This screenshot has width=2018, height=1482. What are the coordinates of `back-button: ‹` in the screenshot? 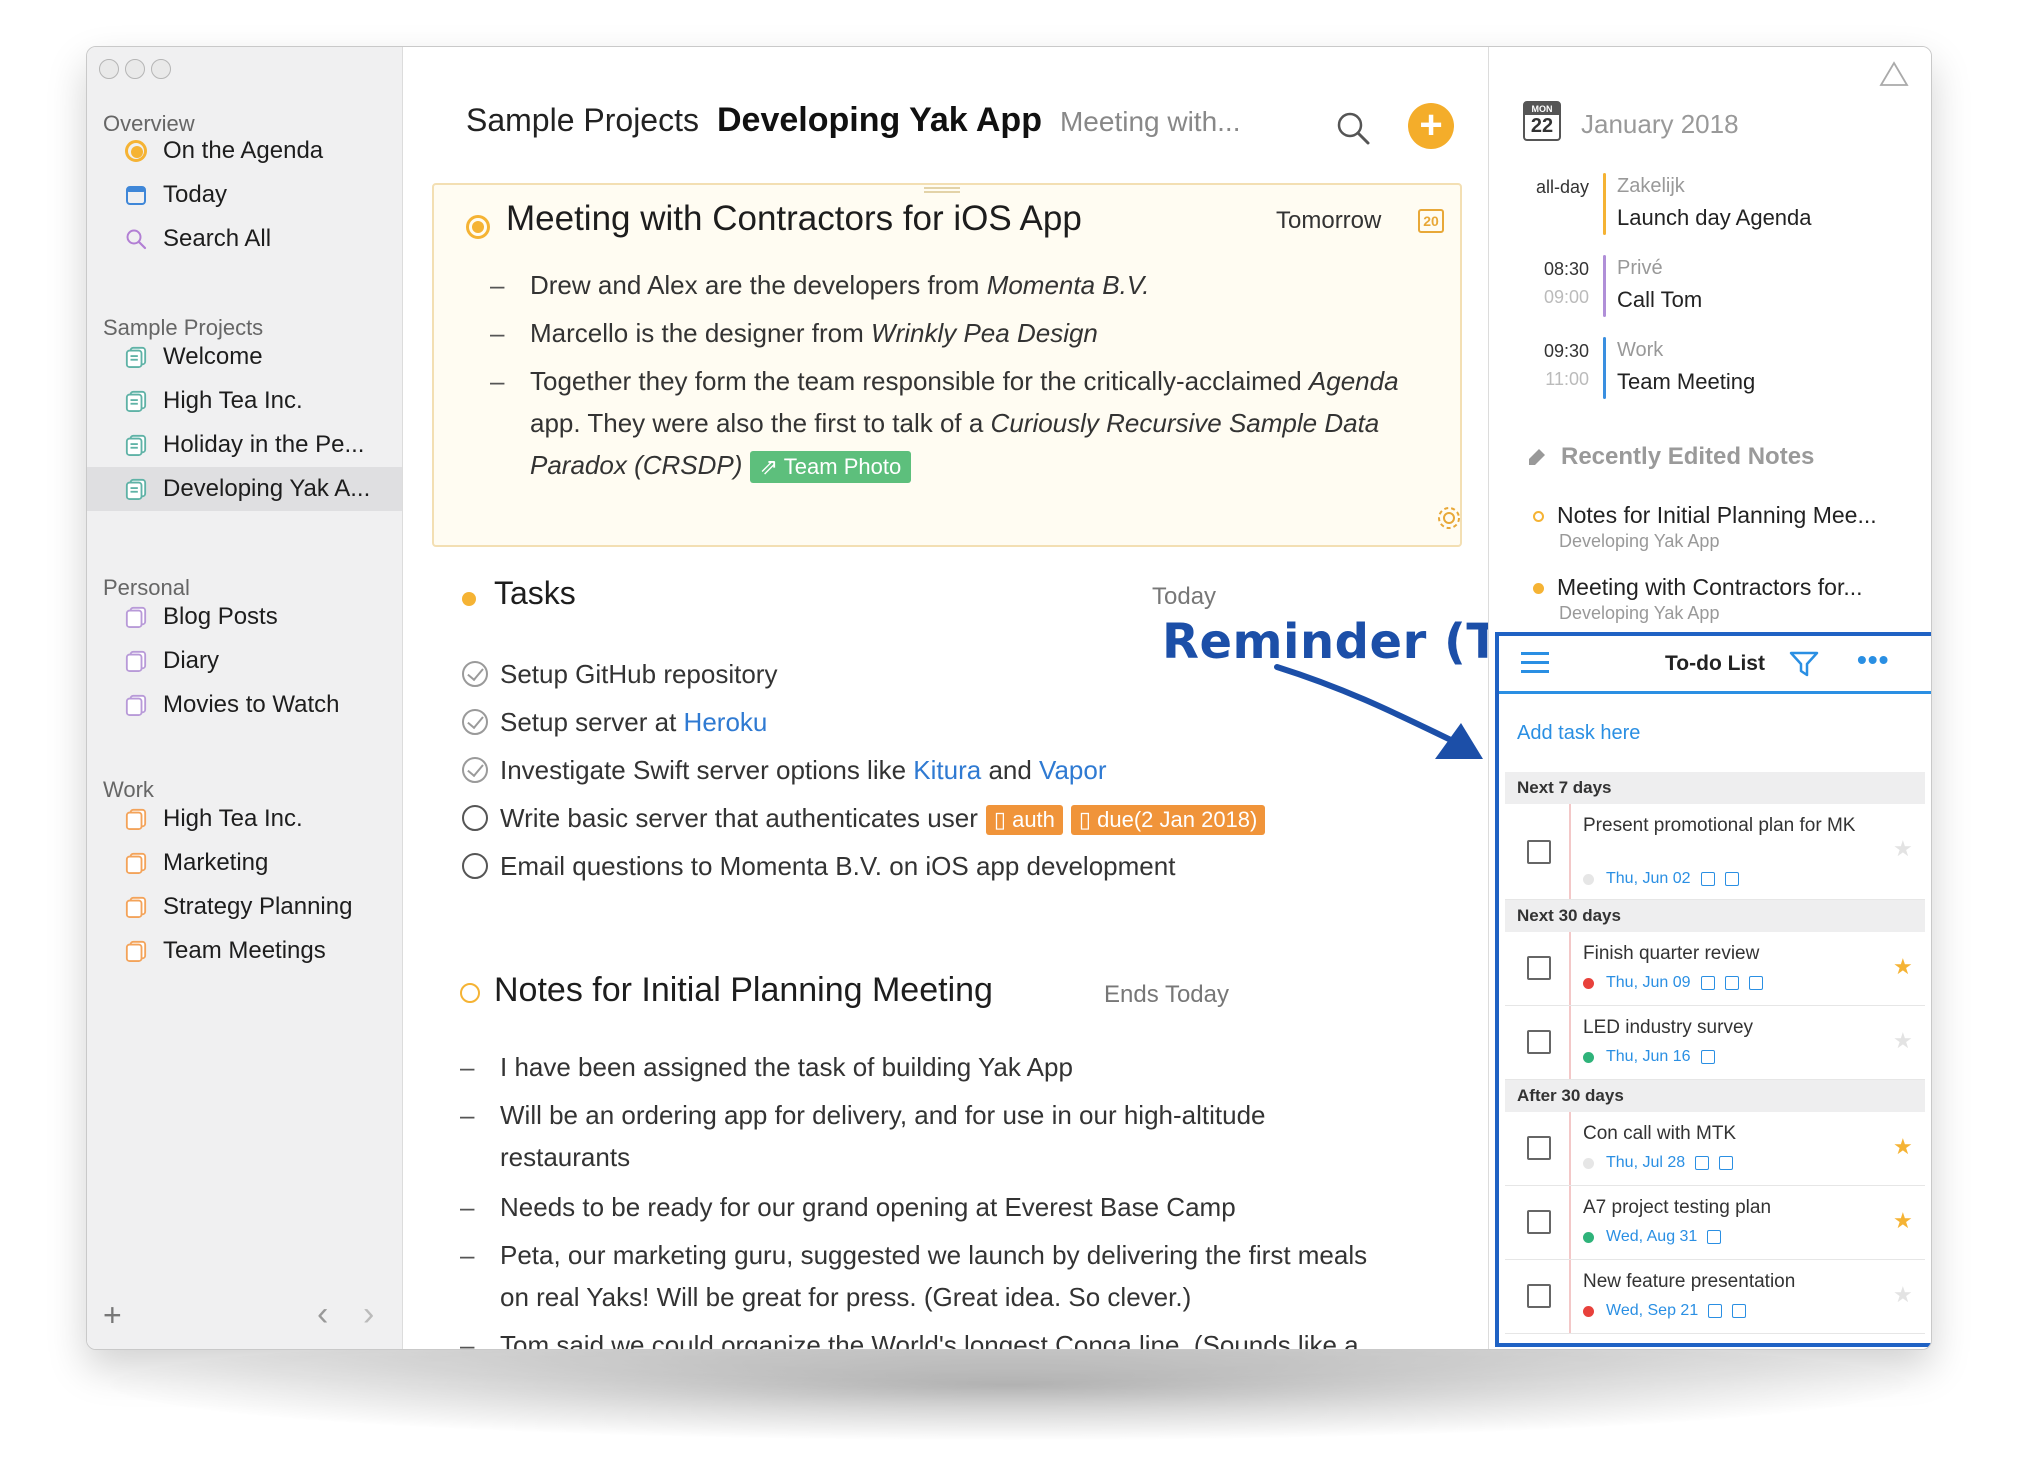 It's located at (322, 1314).